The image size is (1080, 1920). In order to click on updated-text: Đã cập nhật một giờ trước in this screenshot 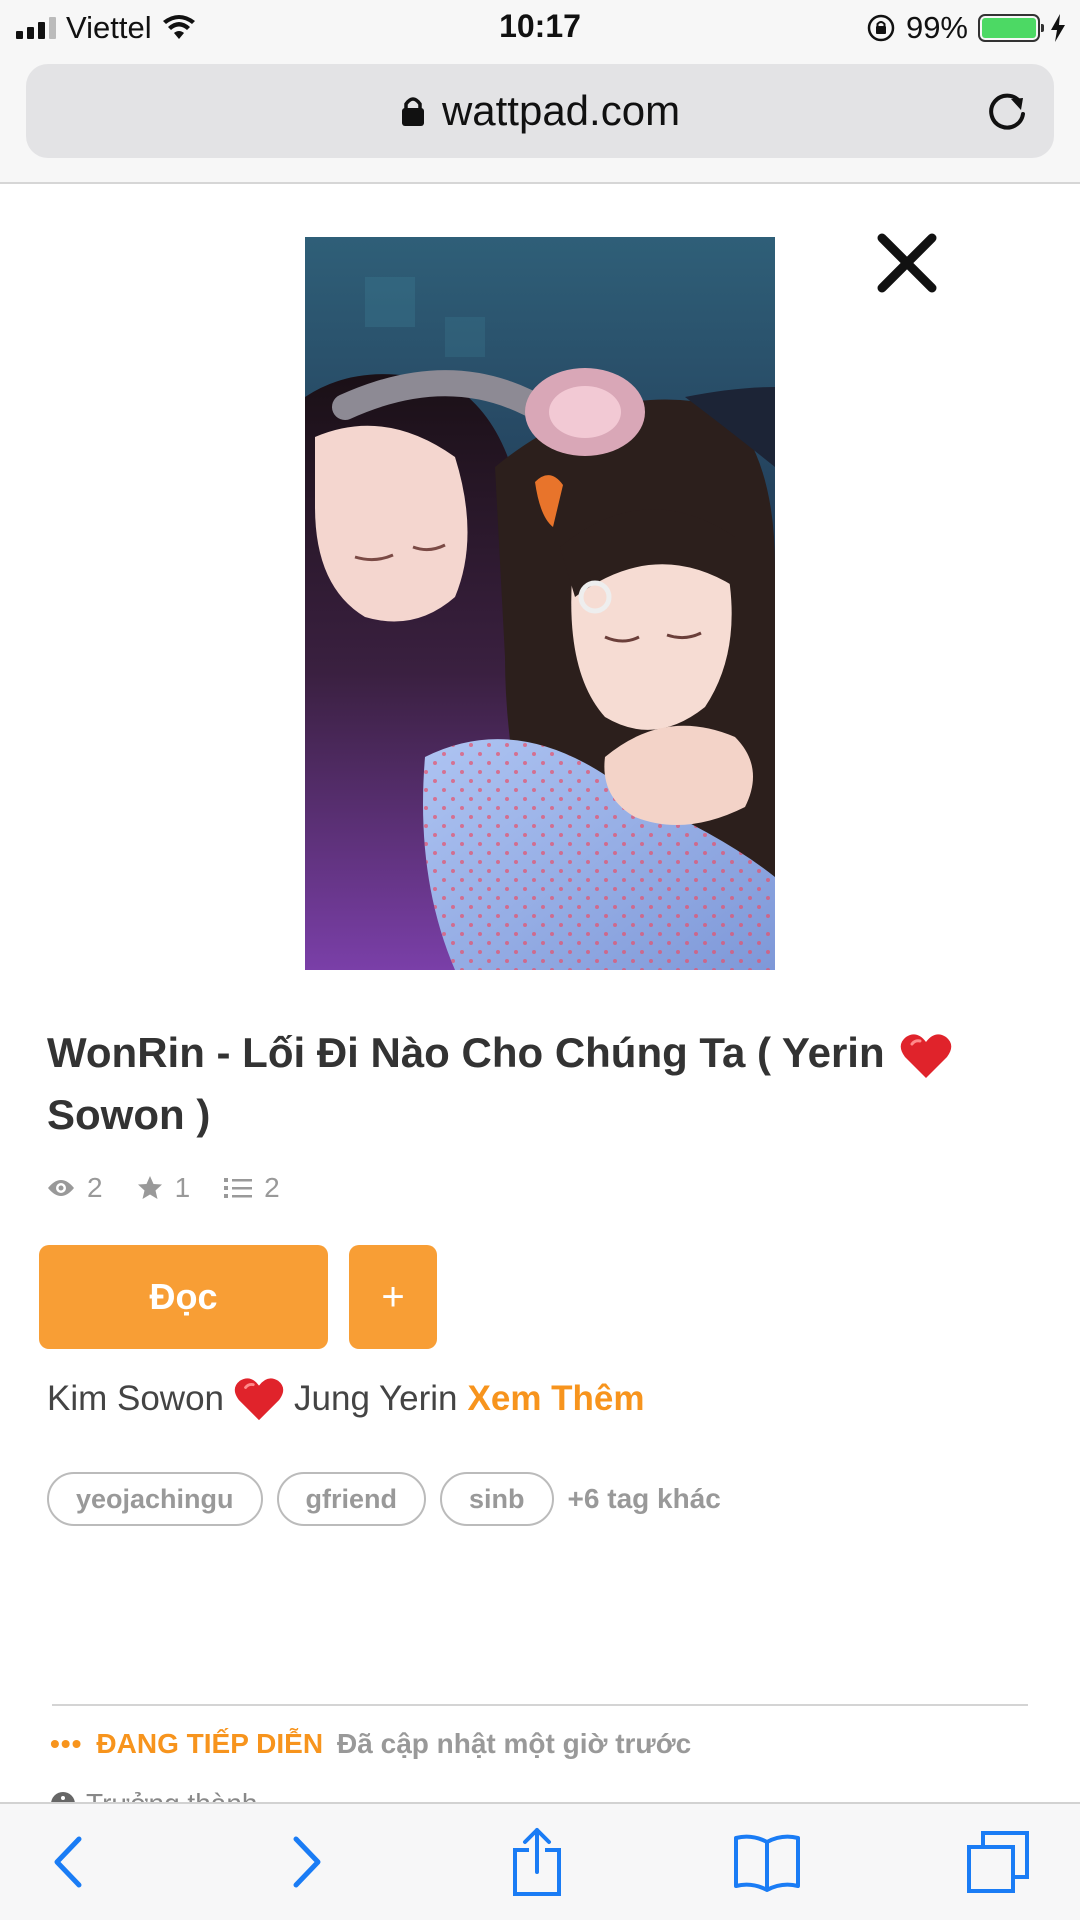, I will do `click(514, 1743)`.